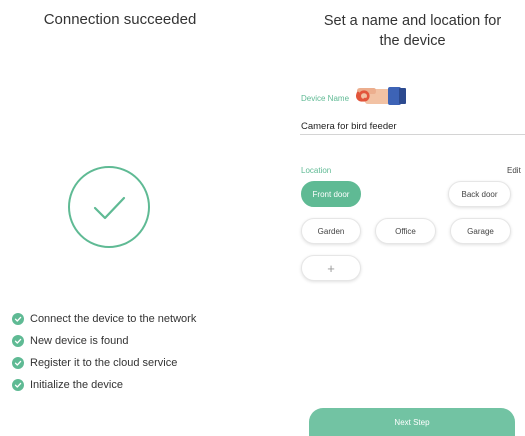 This screenshot has width=525, height=436. I want to click on setup-title: Set a name and location for the device, so click(412, 31).